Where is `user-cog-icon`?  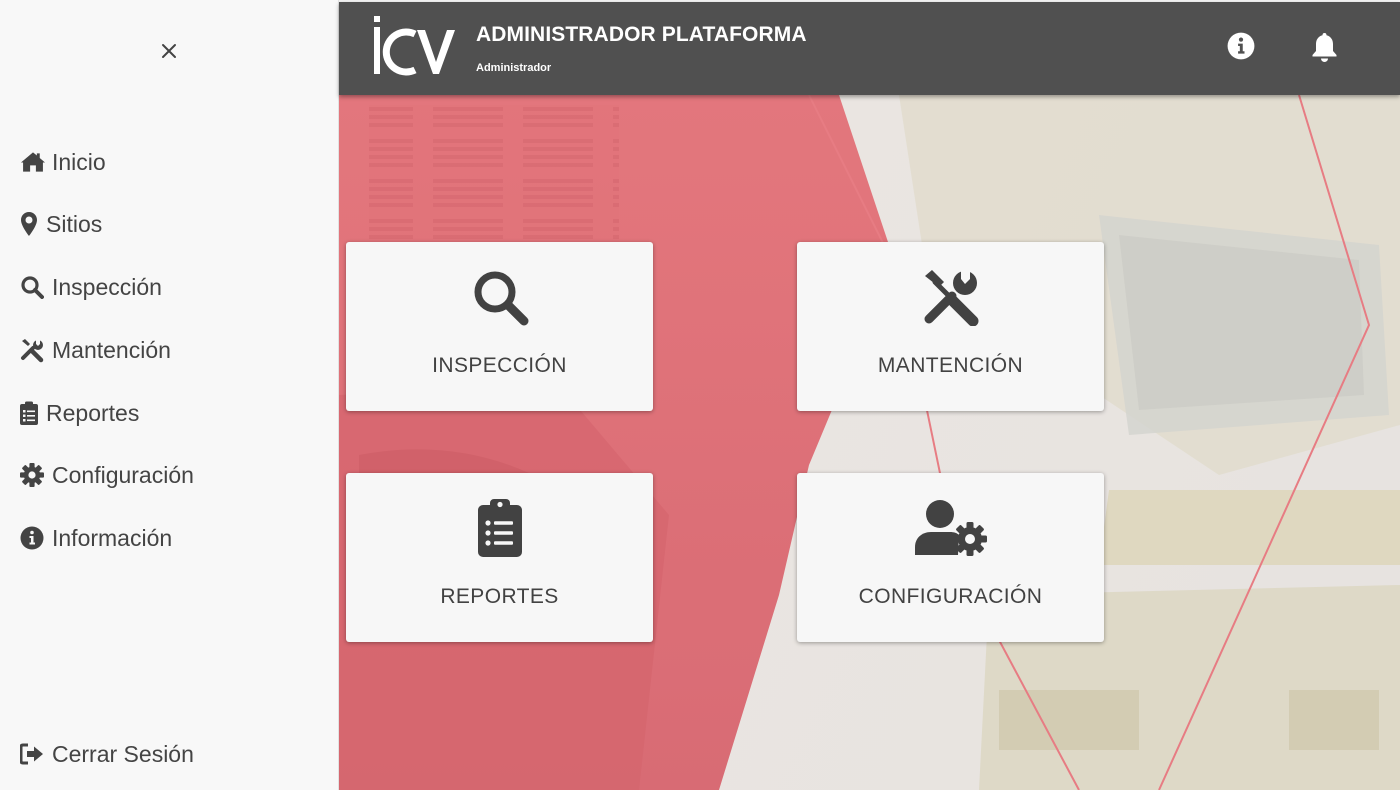 user-cog-icon is located at coordinates (950, 528).